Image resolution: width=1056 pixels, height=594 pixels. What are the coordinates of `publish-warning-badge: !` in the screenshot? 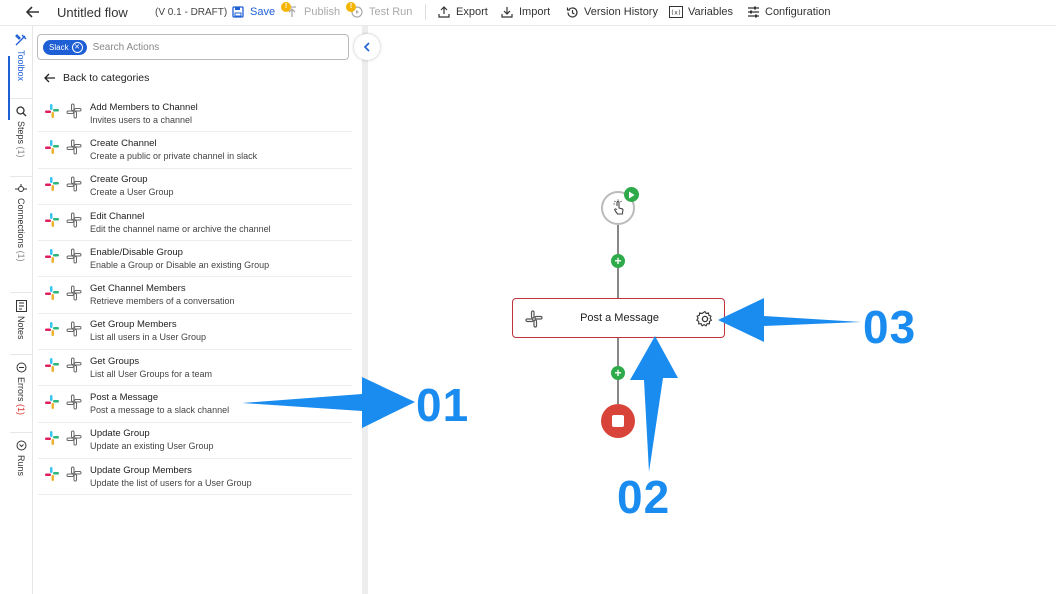 It's located at (286, 7).